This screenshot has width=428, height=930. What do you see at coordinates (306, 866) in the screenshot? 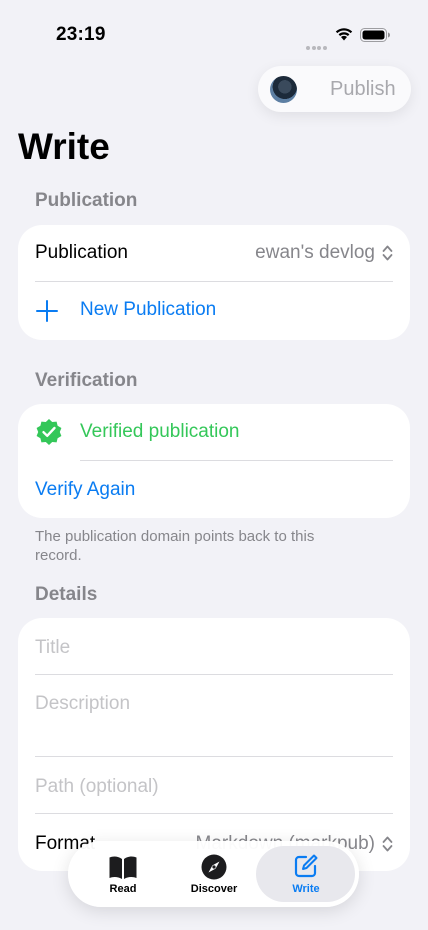
I see `compose-icon` at bounding box center [306, 866].